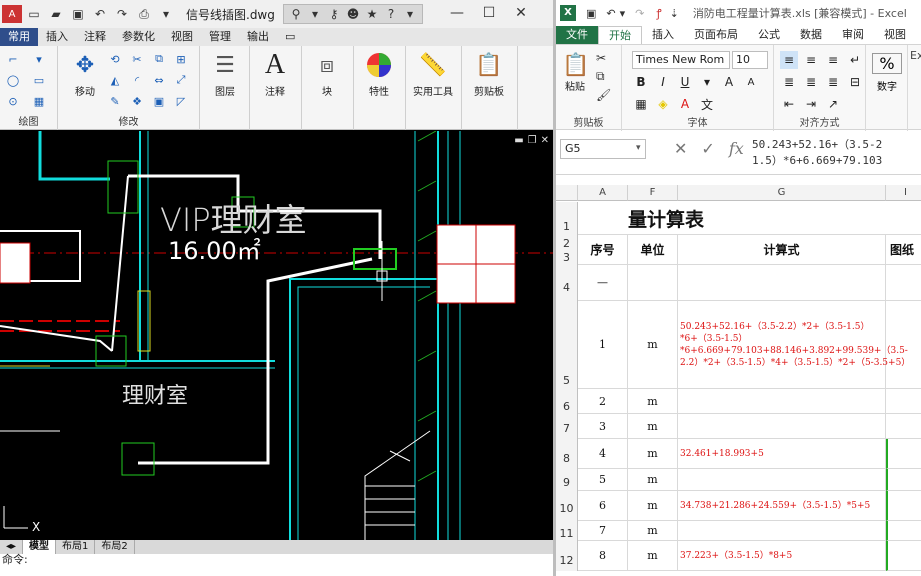 The width and height of the screenshot is (921, 576). I want to click on trim-icon: ✂, so click(137, 59).